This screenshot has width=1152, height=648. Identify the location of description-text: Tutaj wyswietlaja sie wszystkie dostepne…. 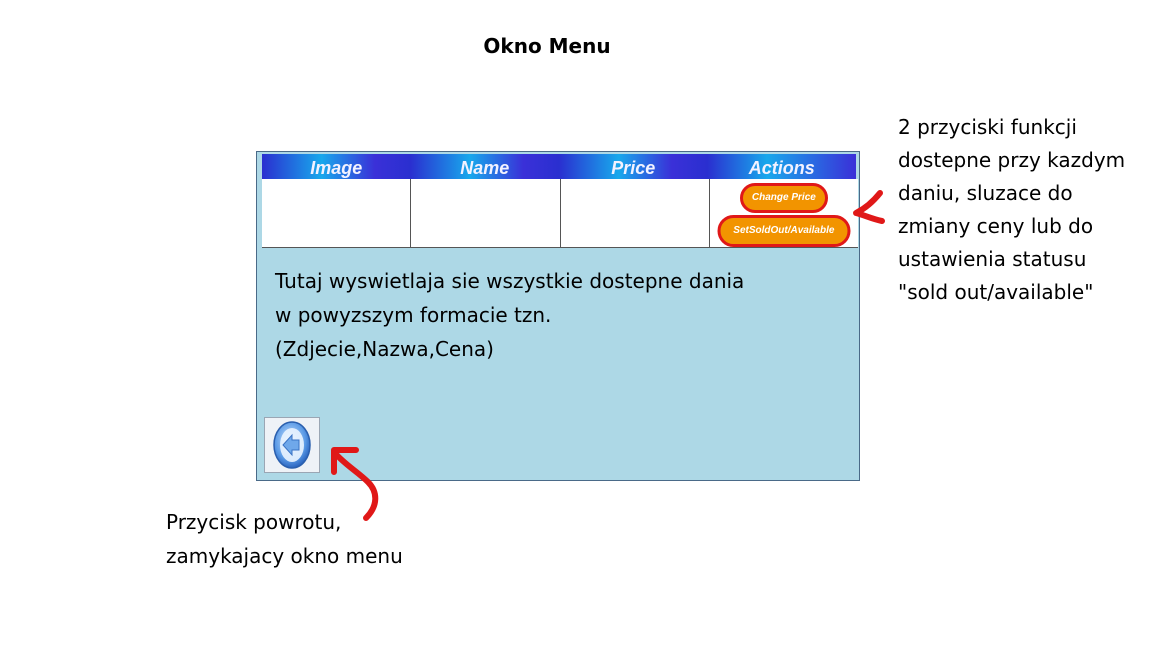
(555, 315).